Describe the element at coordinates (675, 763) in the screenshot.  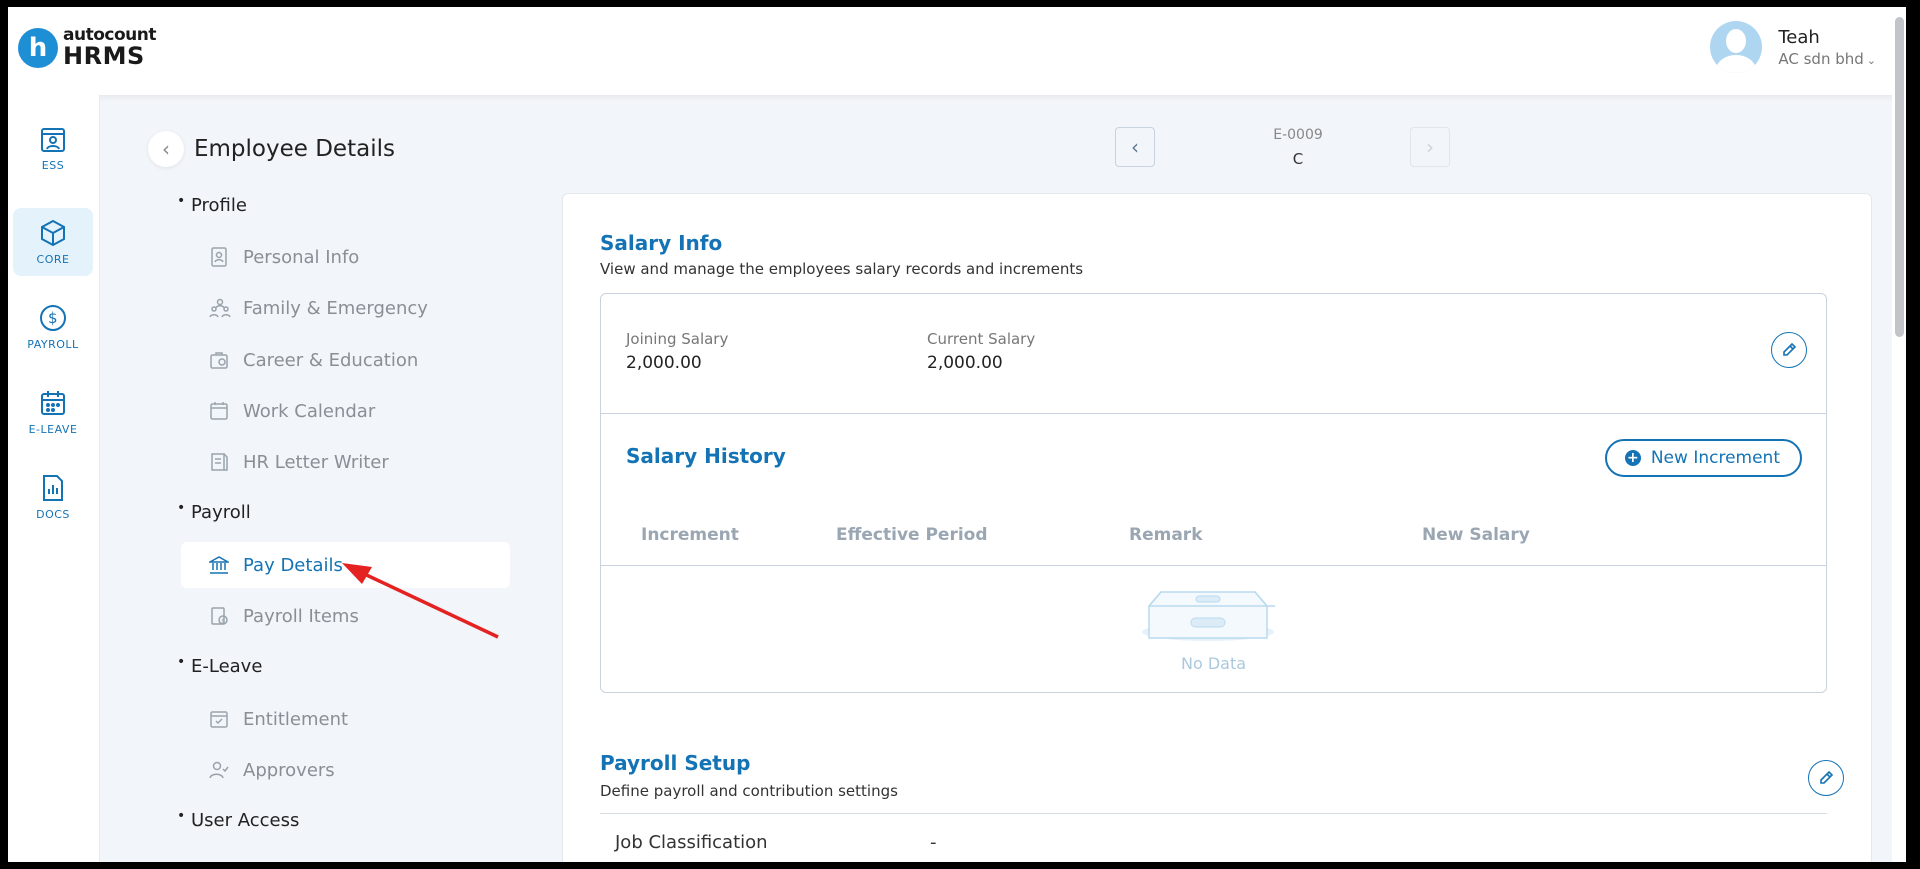
I see `payroll-setup-title: Payroll Setup` at that location.